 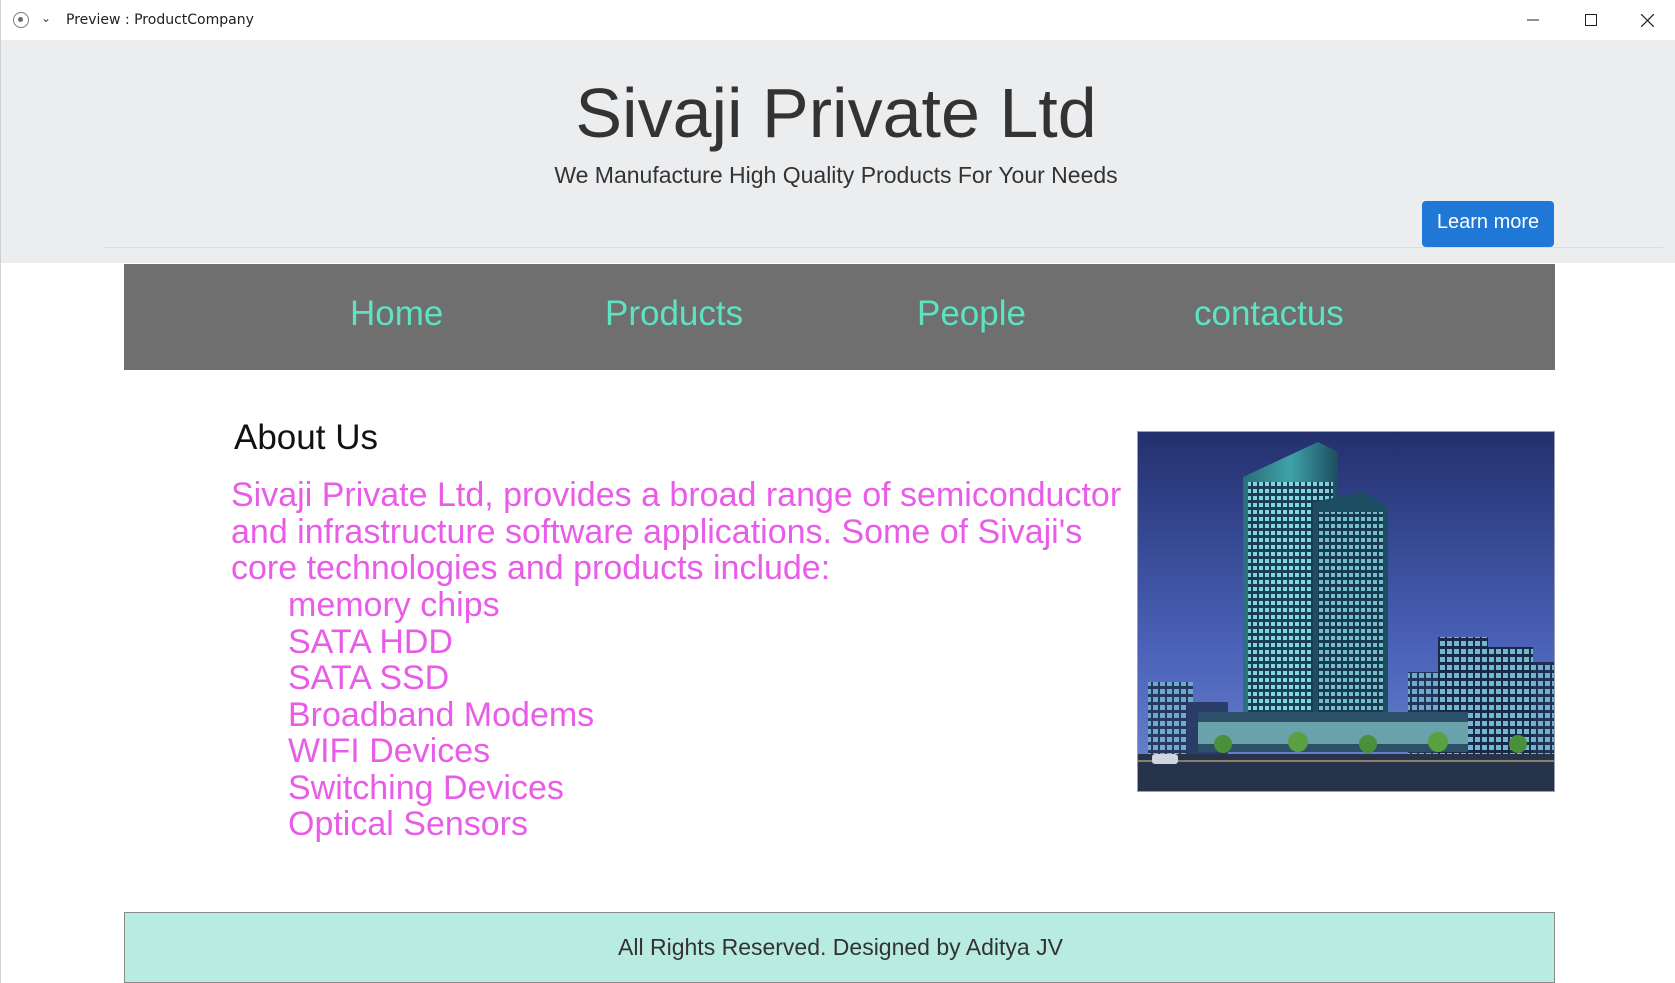 What do you see at coordinates (46, 18) in the screenshot?
I see `chevron-down-icon: ⌄` at bounding box center [46, 18].